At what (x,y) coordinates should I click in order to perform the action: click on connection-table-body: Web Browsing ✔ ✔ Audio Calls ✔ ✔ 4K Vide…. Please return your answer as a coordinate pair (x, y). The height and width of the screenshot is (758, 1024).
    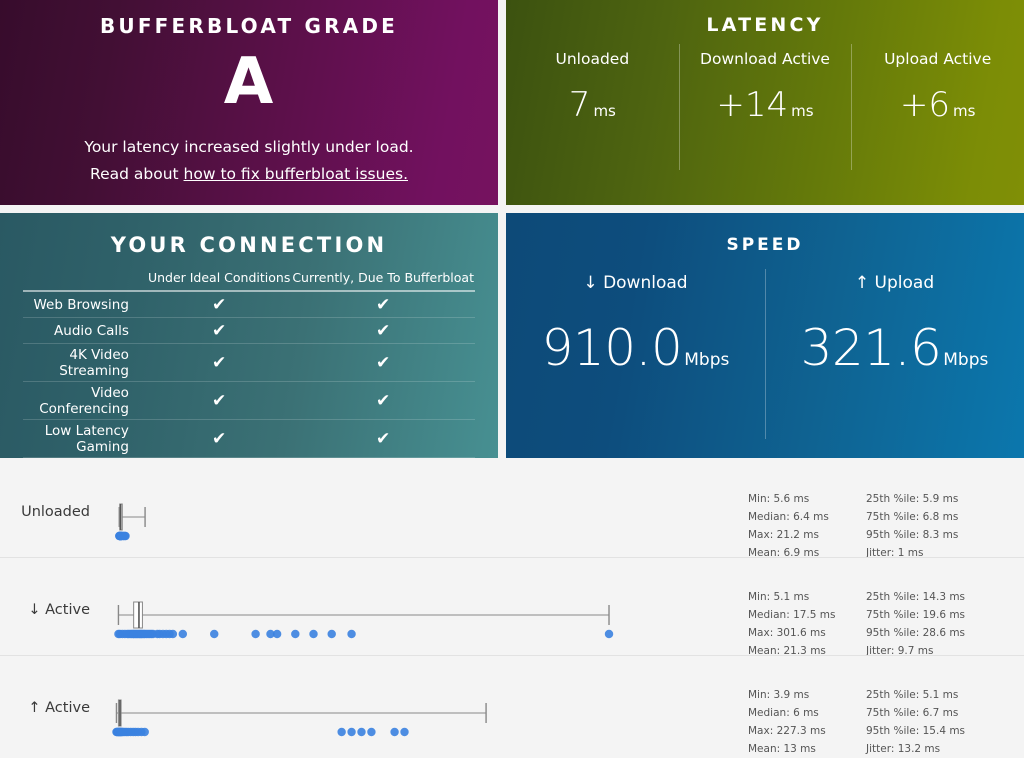
    Looking at the image, I should click on (249, 374).